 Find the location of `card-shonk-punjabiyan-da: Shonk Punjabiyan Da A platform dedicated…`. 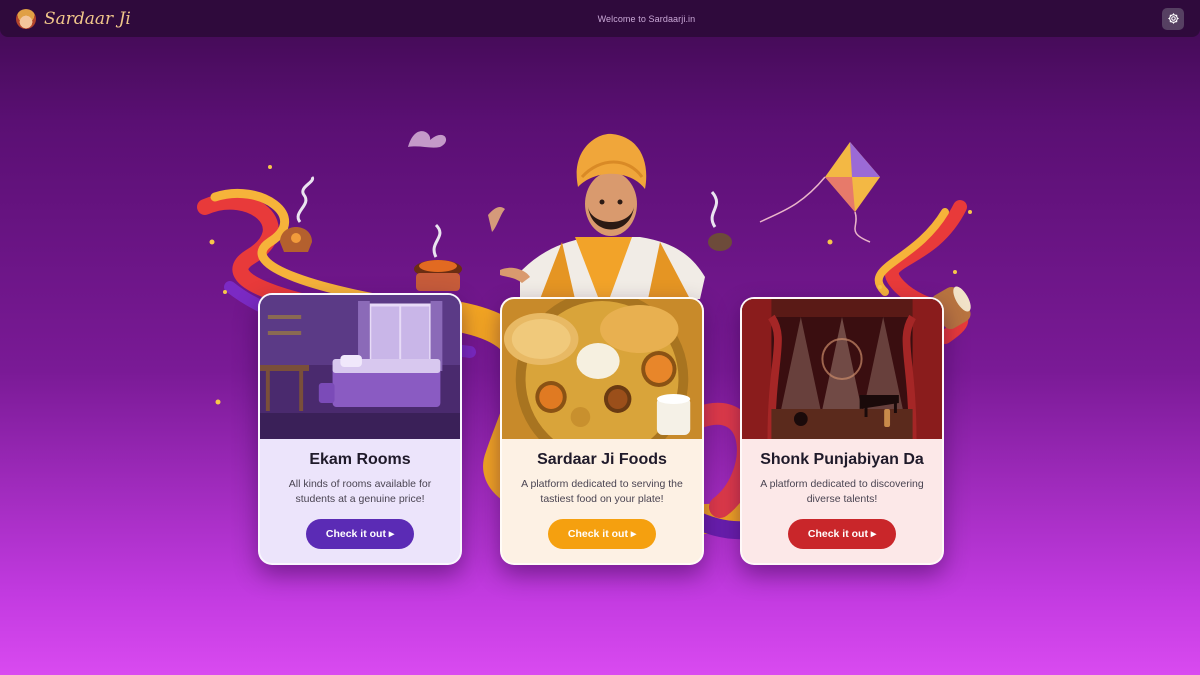

card-shonk-punjabiyan-da: Shonk Punjabiyan Da A platform dedicated… is located at coordinates (842, 431).